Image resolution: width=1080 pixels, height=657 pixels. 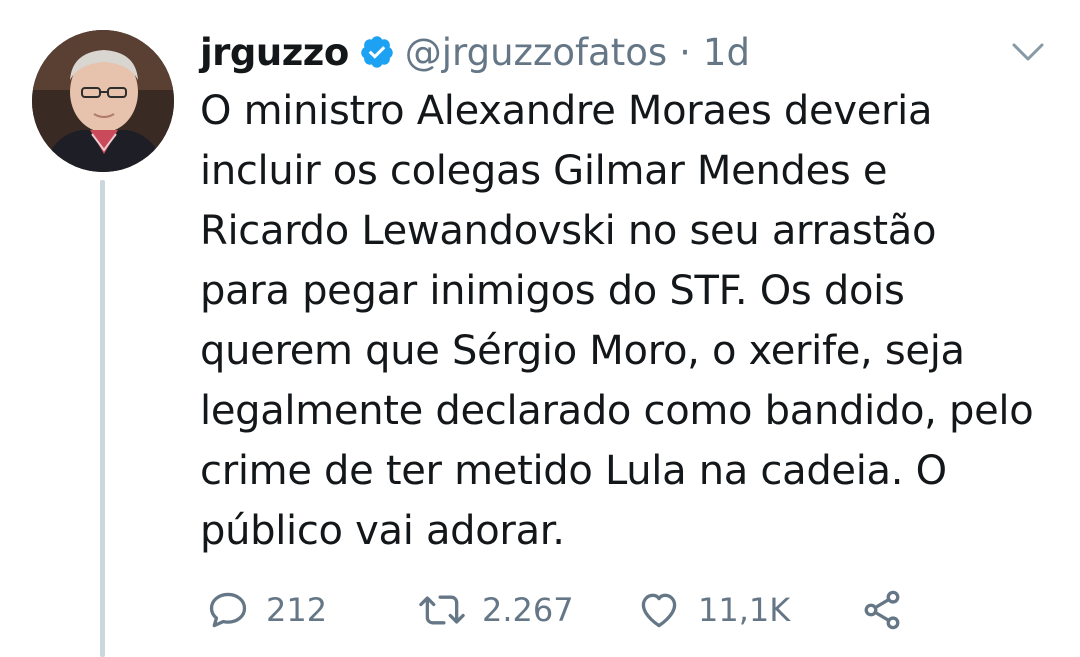 I want to click on tweet-text-line: crime de ter metido Lula na cadeia. O, so click(x=573, y=471).